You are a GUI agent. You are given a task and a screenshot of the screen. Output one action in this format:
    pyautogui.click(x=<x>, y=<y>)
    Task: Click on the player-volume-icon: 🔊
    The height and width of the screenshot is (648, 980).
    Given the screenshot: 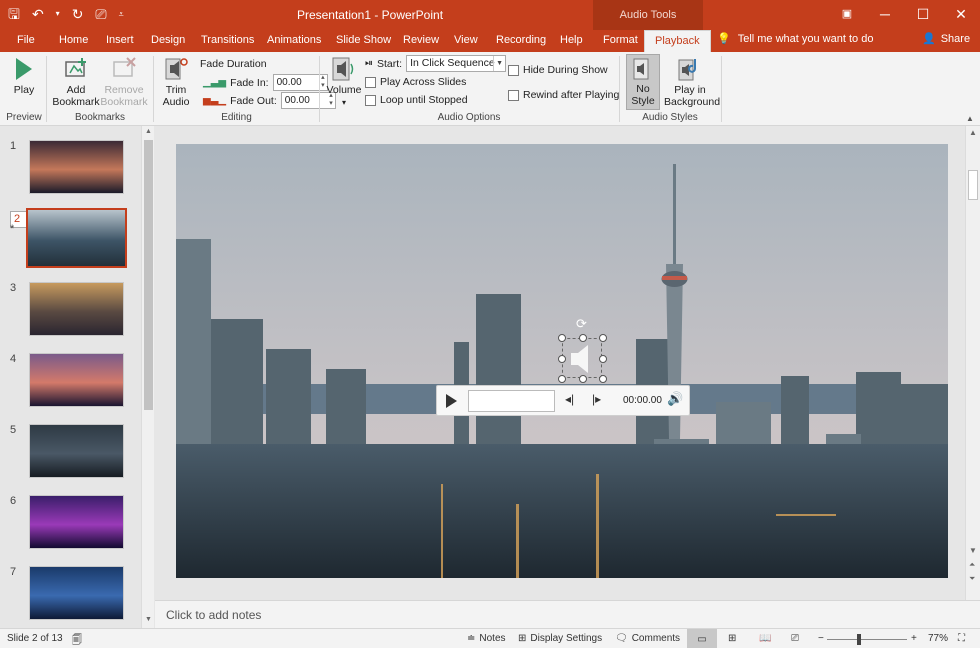 What is the action you would take?
    pyautogui.click(x=675, y=399)
    